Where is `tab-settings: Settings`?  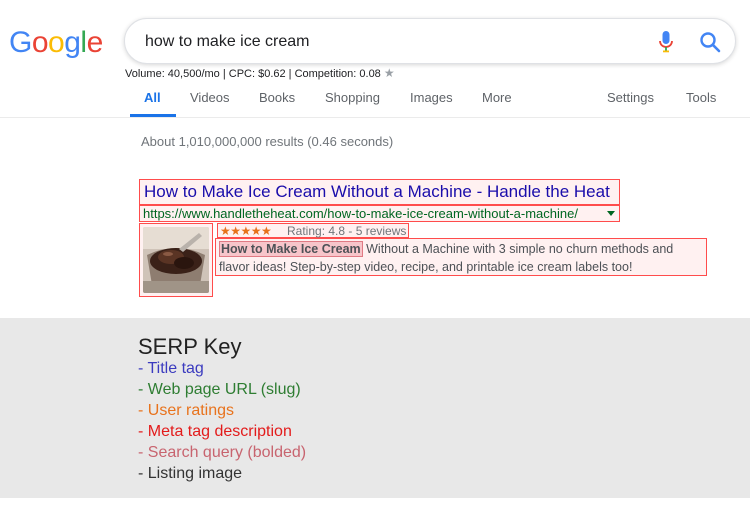 tab-settings: Settings is located at coordinates (630, 97).